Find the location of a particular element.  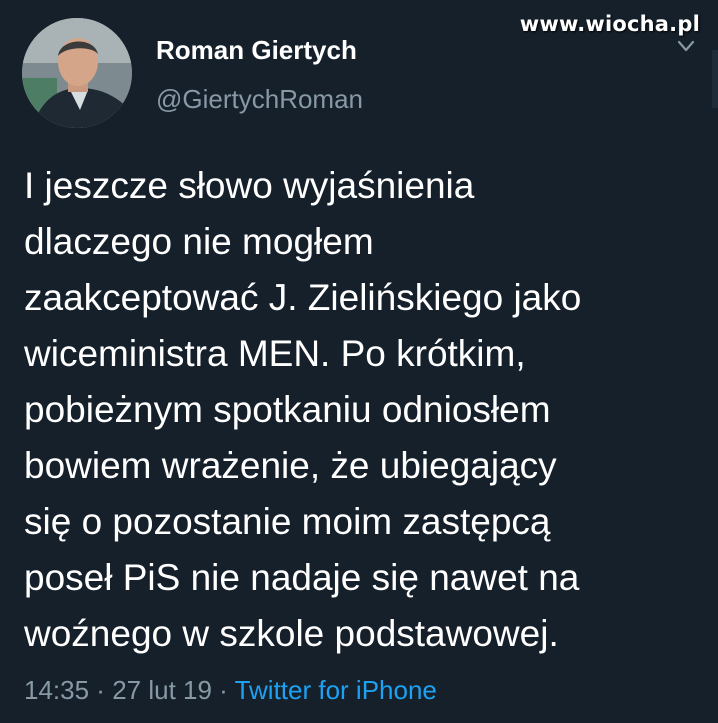

tweet-meta: 14:35 · 27 lut 19 · Twitter for iPhone is located at coordinates (230, 690).